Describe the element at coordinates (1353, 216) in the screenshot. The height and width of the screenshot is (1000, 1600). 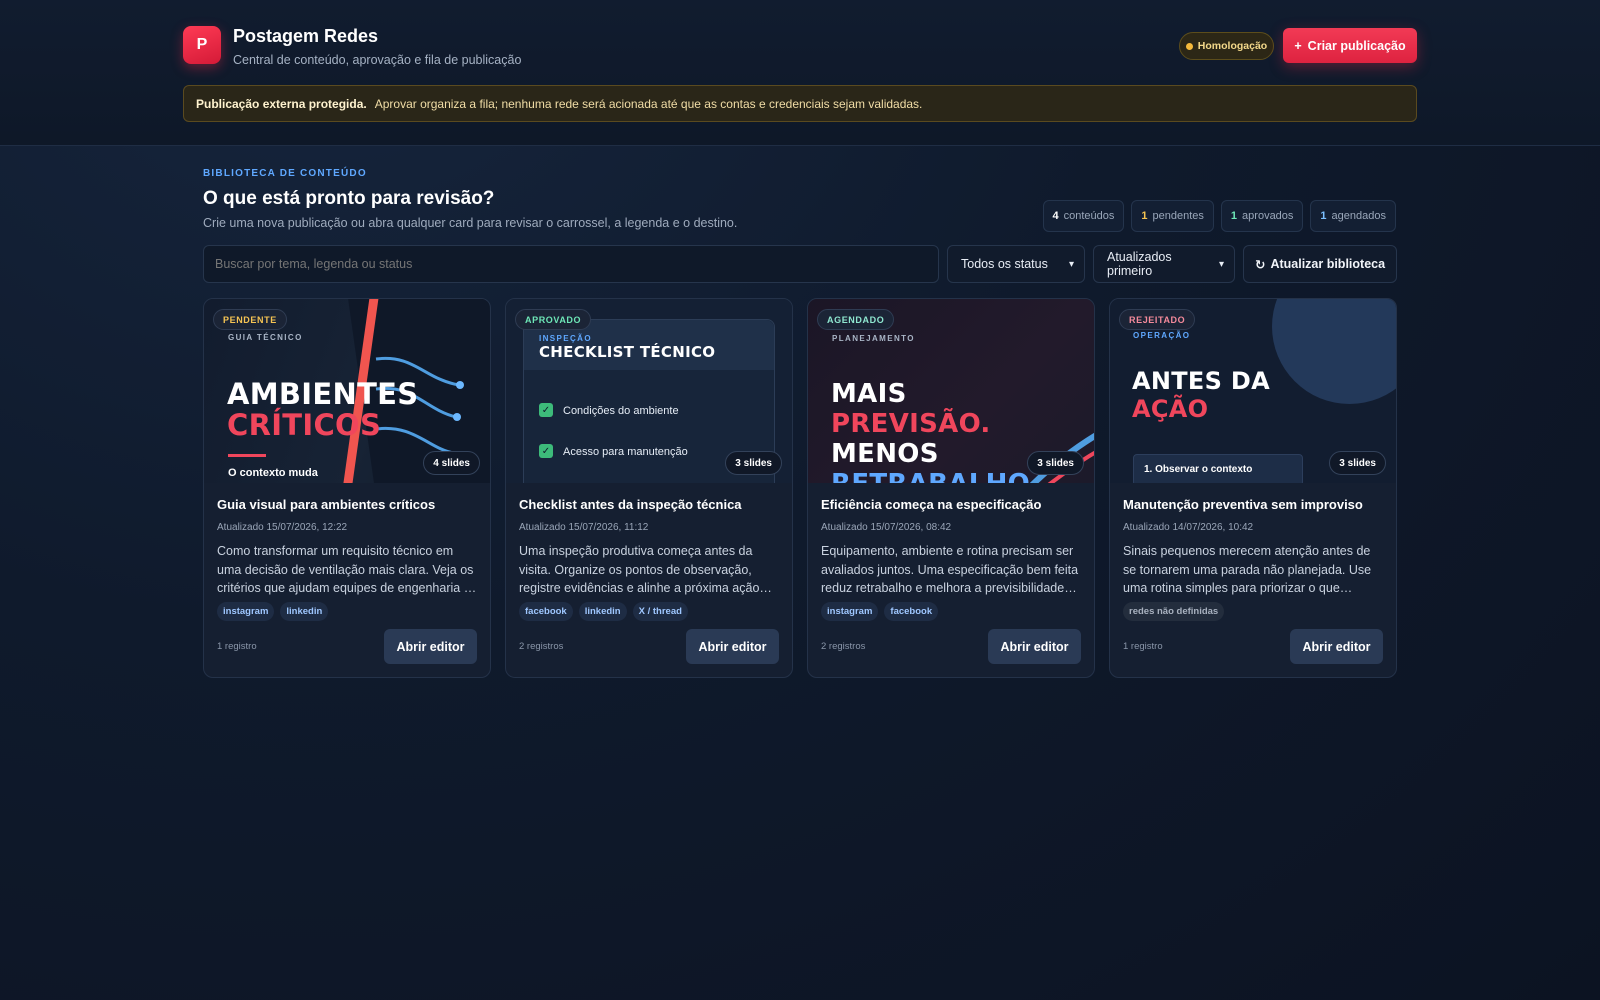
I see `stat-scheduled: 1 agendados` at that location.